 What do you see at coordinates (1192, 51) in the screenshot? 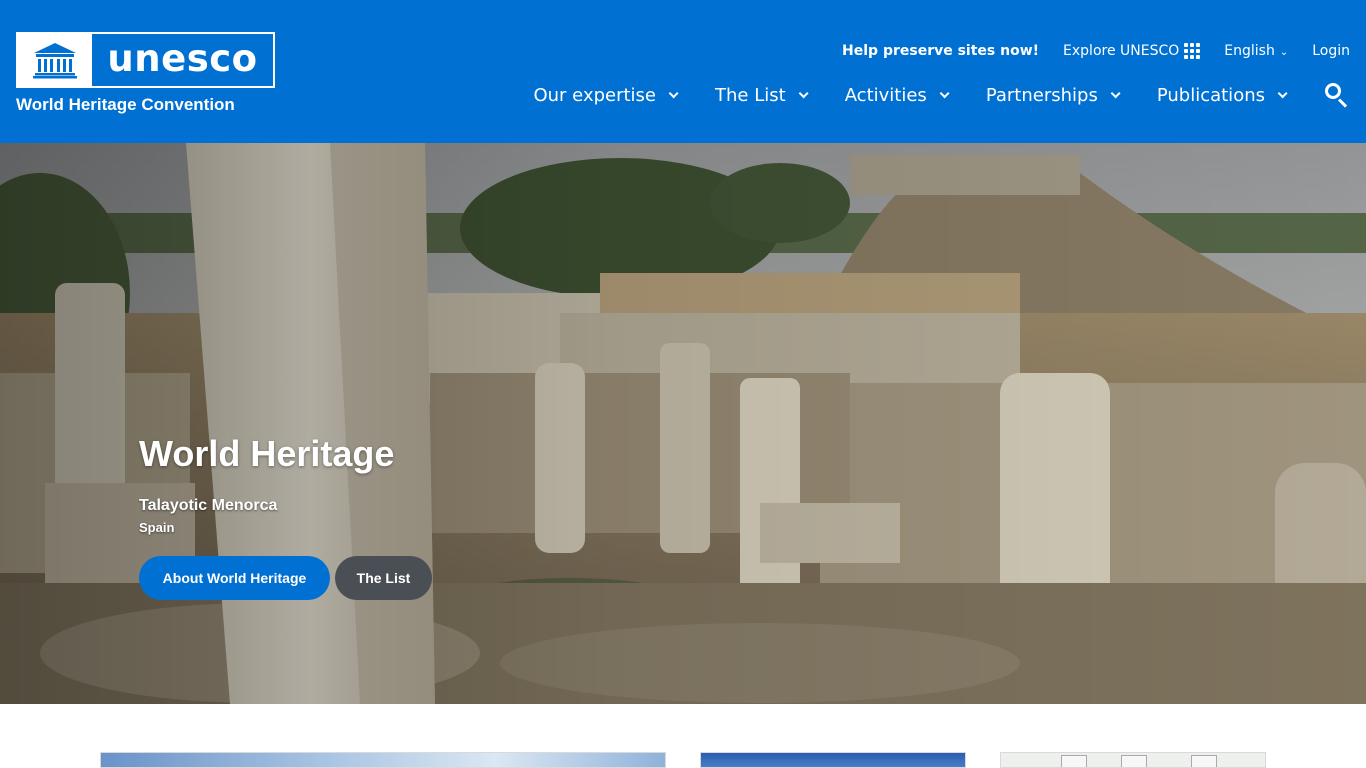
I see `apps-grid-icon` at bounding box center [1192, 51].